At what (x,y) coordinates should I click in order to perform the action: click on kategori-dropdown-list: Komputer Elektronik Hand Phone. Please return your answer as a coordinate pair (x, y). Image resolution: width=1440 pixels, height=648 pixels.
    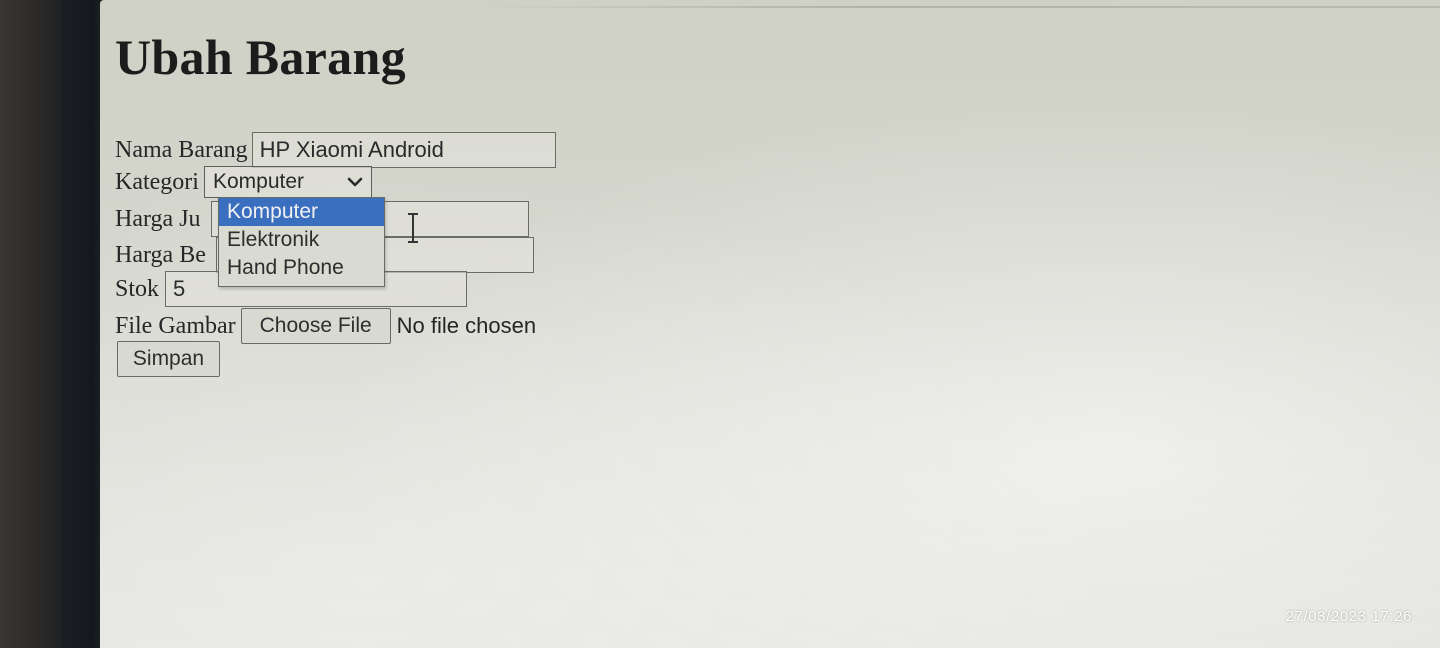
    Looking at the image, I should click on (301, 242).